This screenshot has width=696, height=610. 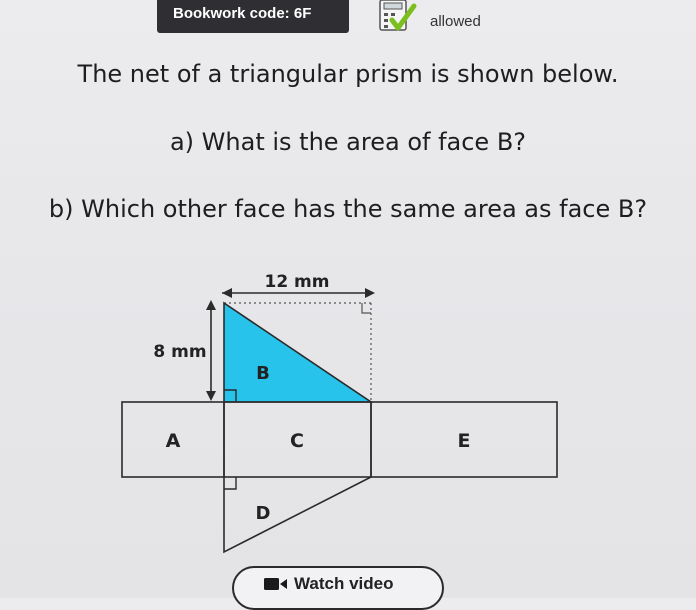 I want to click on video-camera-icon, so click(x=275, y=584).